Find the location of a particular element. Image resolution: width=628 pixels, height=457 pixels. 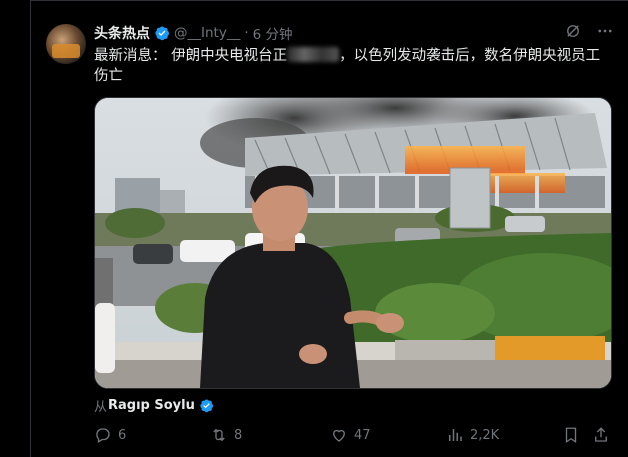

views-button: 2,2K is located at coordinates (472, 435).